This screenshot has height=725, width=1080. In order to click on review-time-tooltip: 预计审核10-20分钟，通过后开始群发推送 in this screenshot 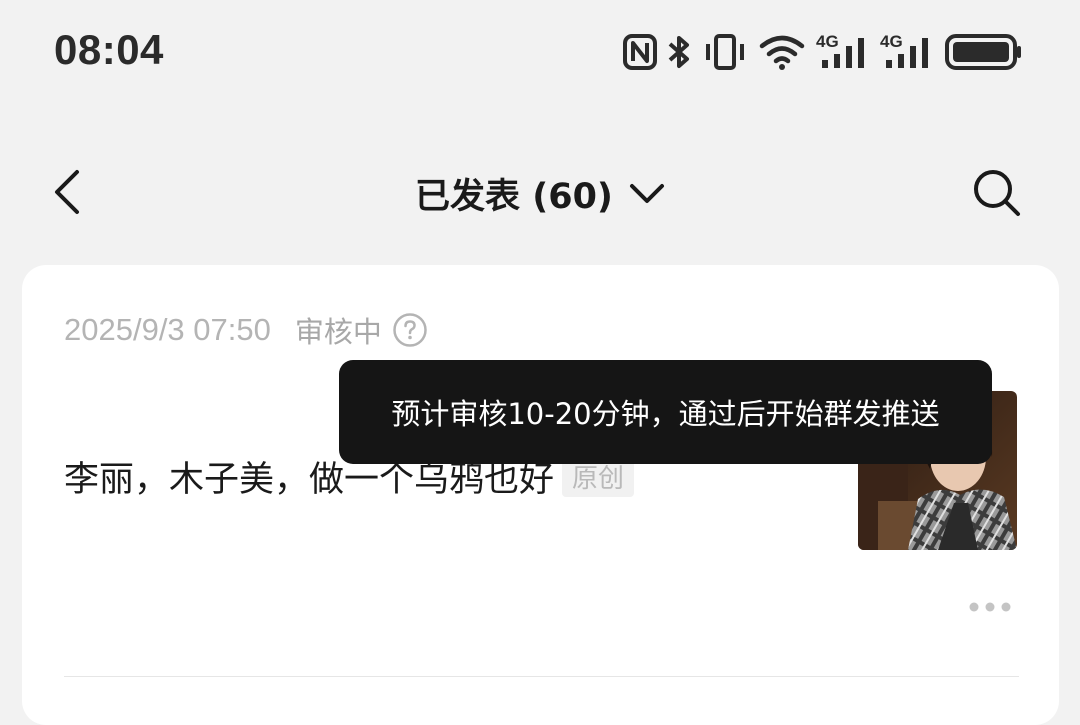, I will do `click(665, 412)`.